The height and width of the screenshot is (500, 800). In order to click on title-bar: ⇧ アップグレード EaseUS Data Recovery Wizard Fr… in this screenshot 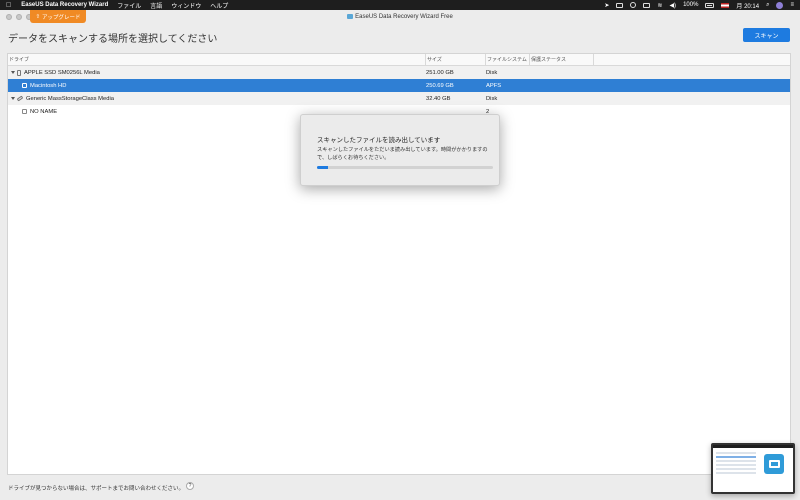, I will do `click(400, 18)`.